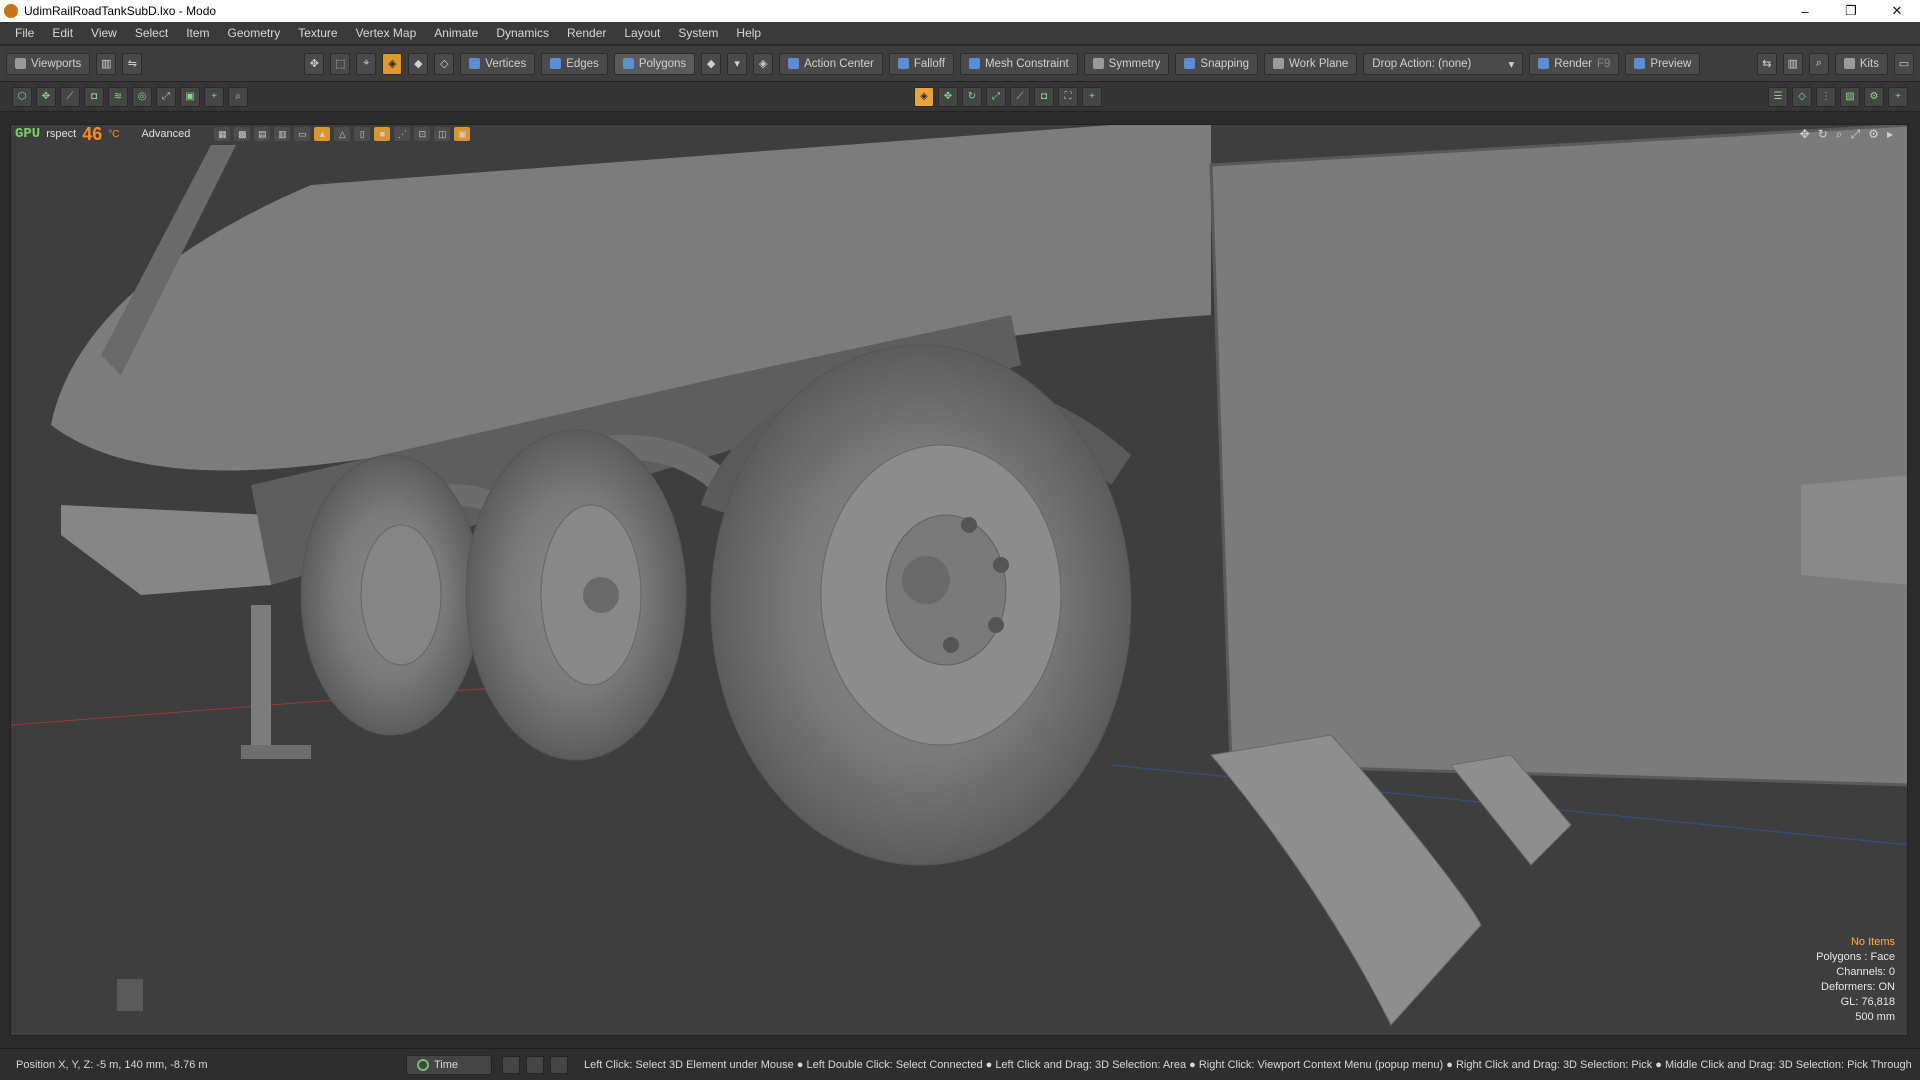 This screenshot has width=1920, height=1080. I want to click on preview-button: Preview, so click(1663, 63).